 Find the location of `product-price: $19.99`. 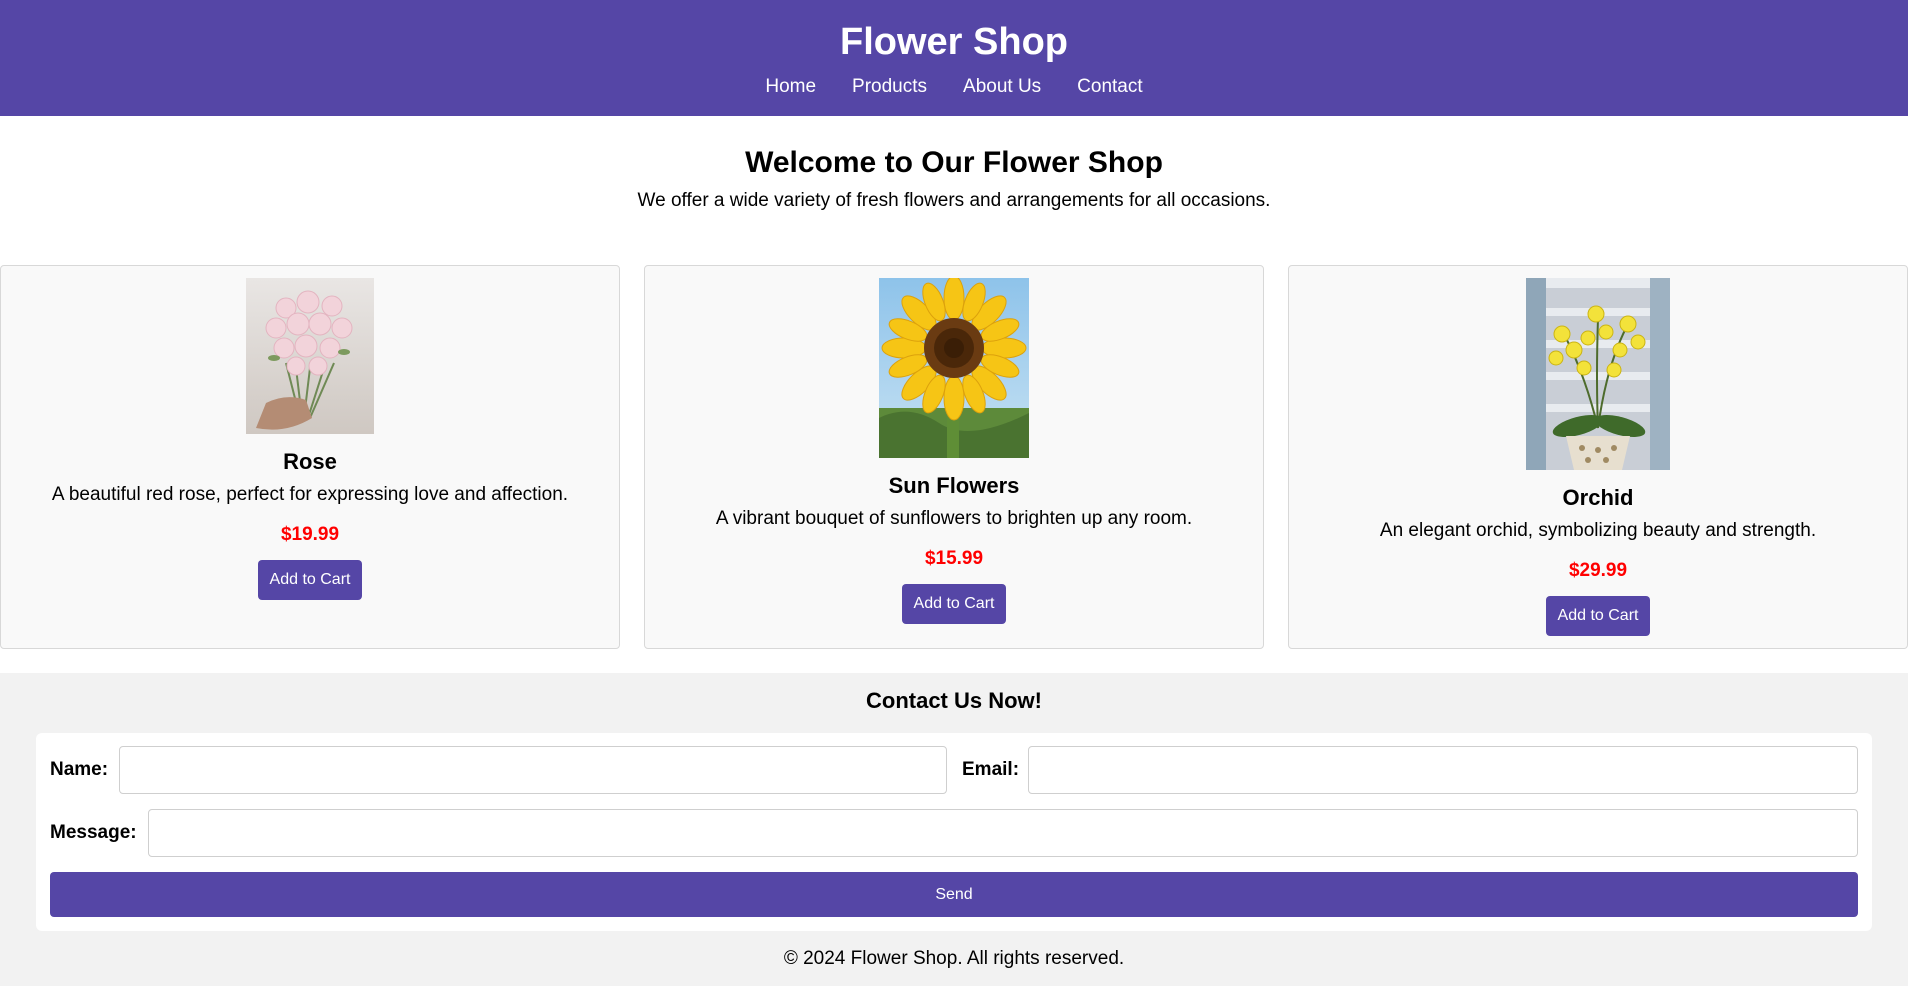

product-price: $19.99 is located at coordinates (310, 534).